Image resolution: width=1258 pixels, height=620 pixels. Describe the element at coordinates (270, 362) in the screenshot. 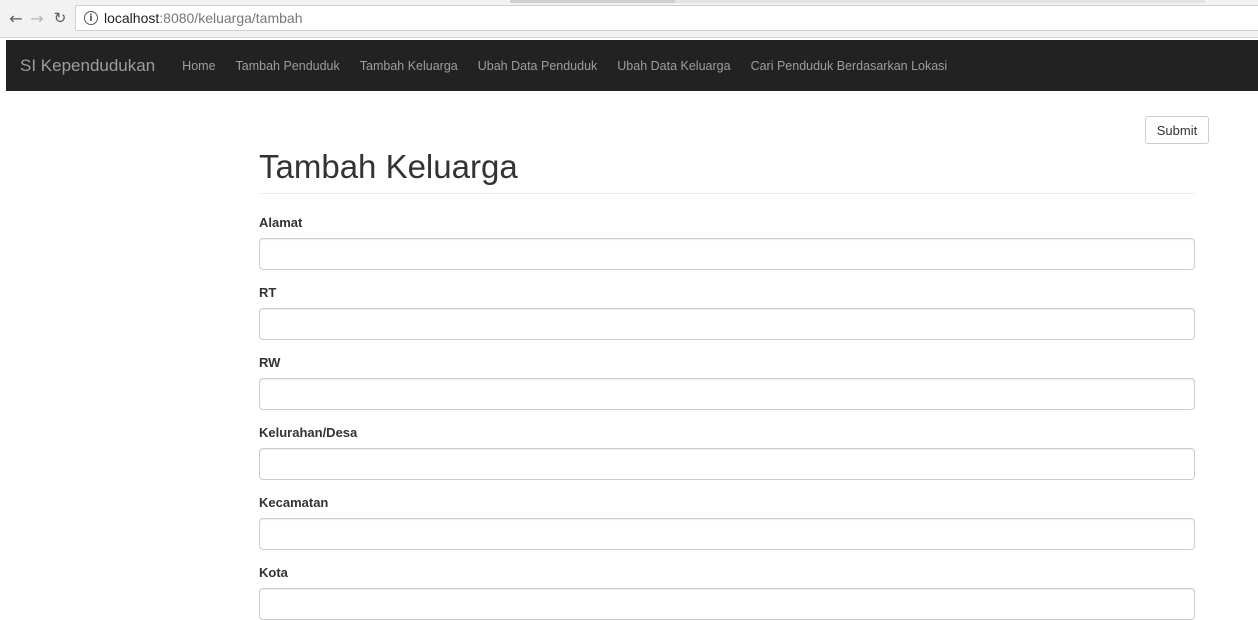

I see `rw-label: RW` at that location.